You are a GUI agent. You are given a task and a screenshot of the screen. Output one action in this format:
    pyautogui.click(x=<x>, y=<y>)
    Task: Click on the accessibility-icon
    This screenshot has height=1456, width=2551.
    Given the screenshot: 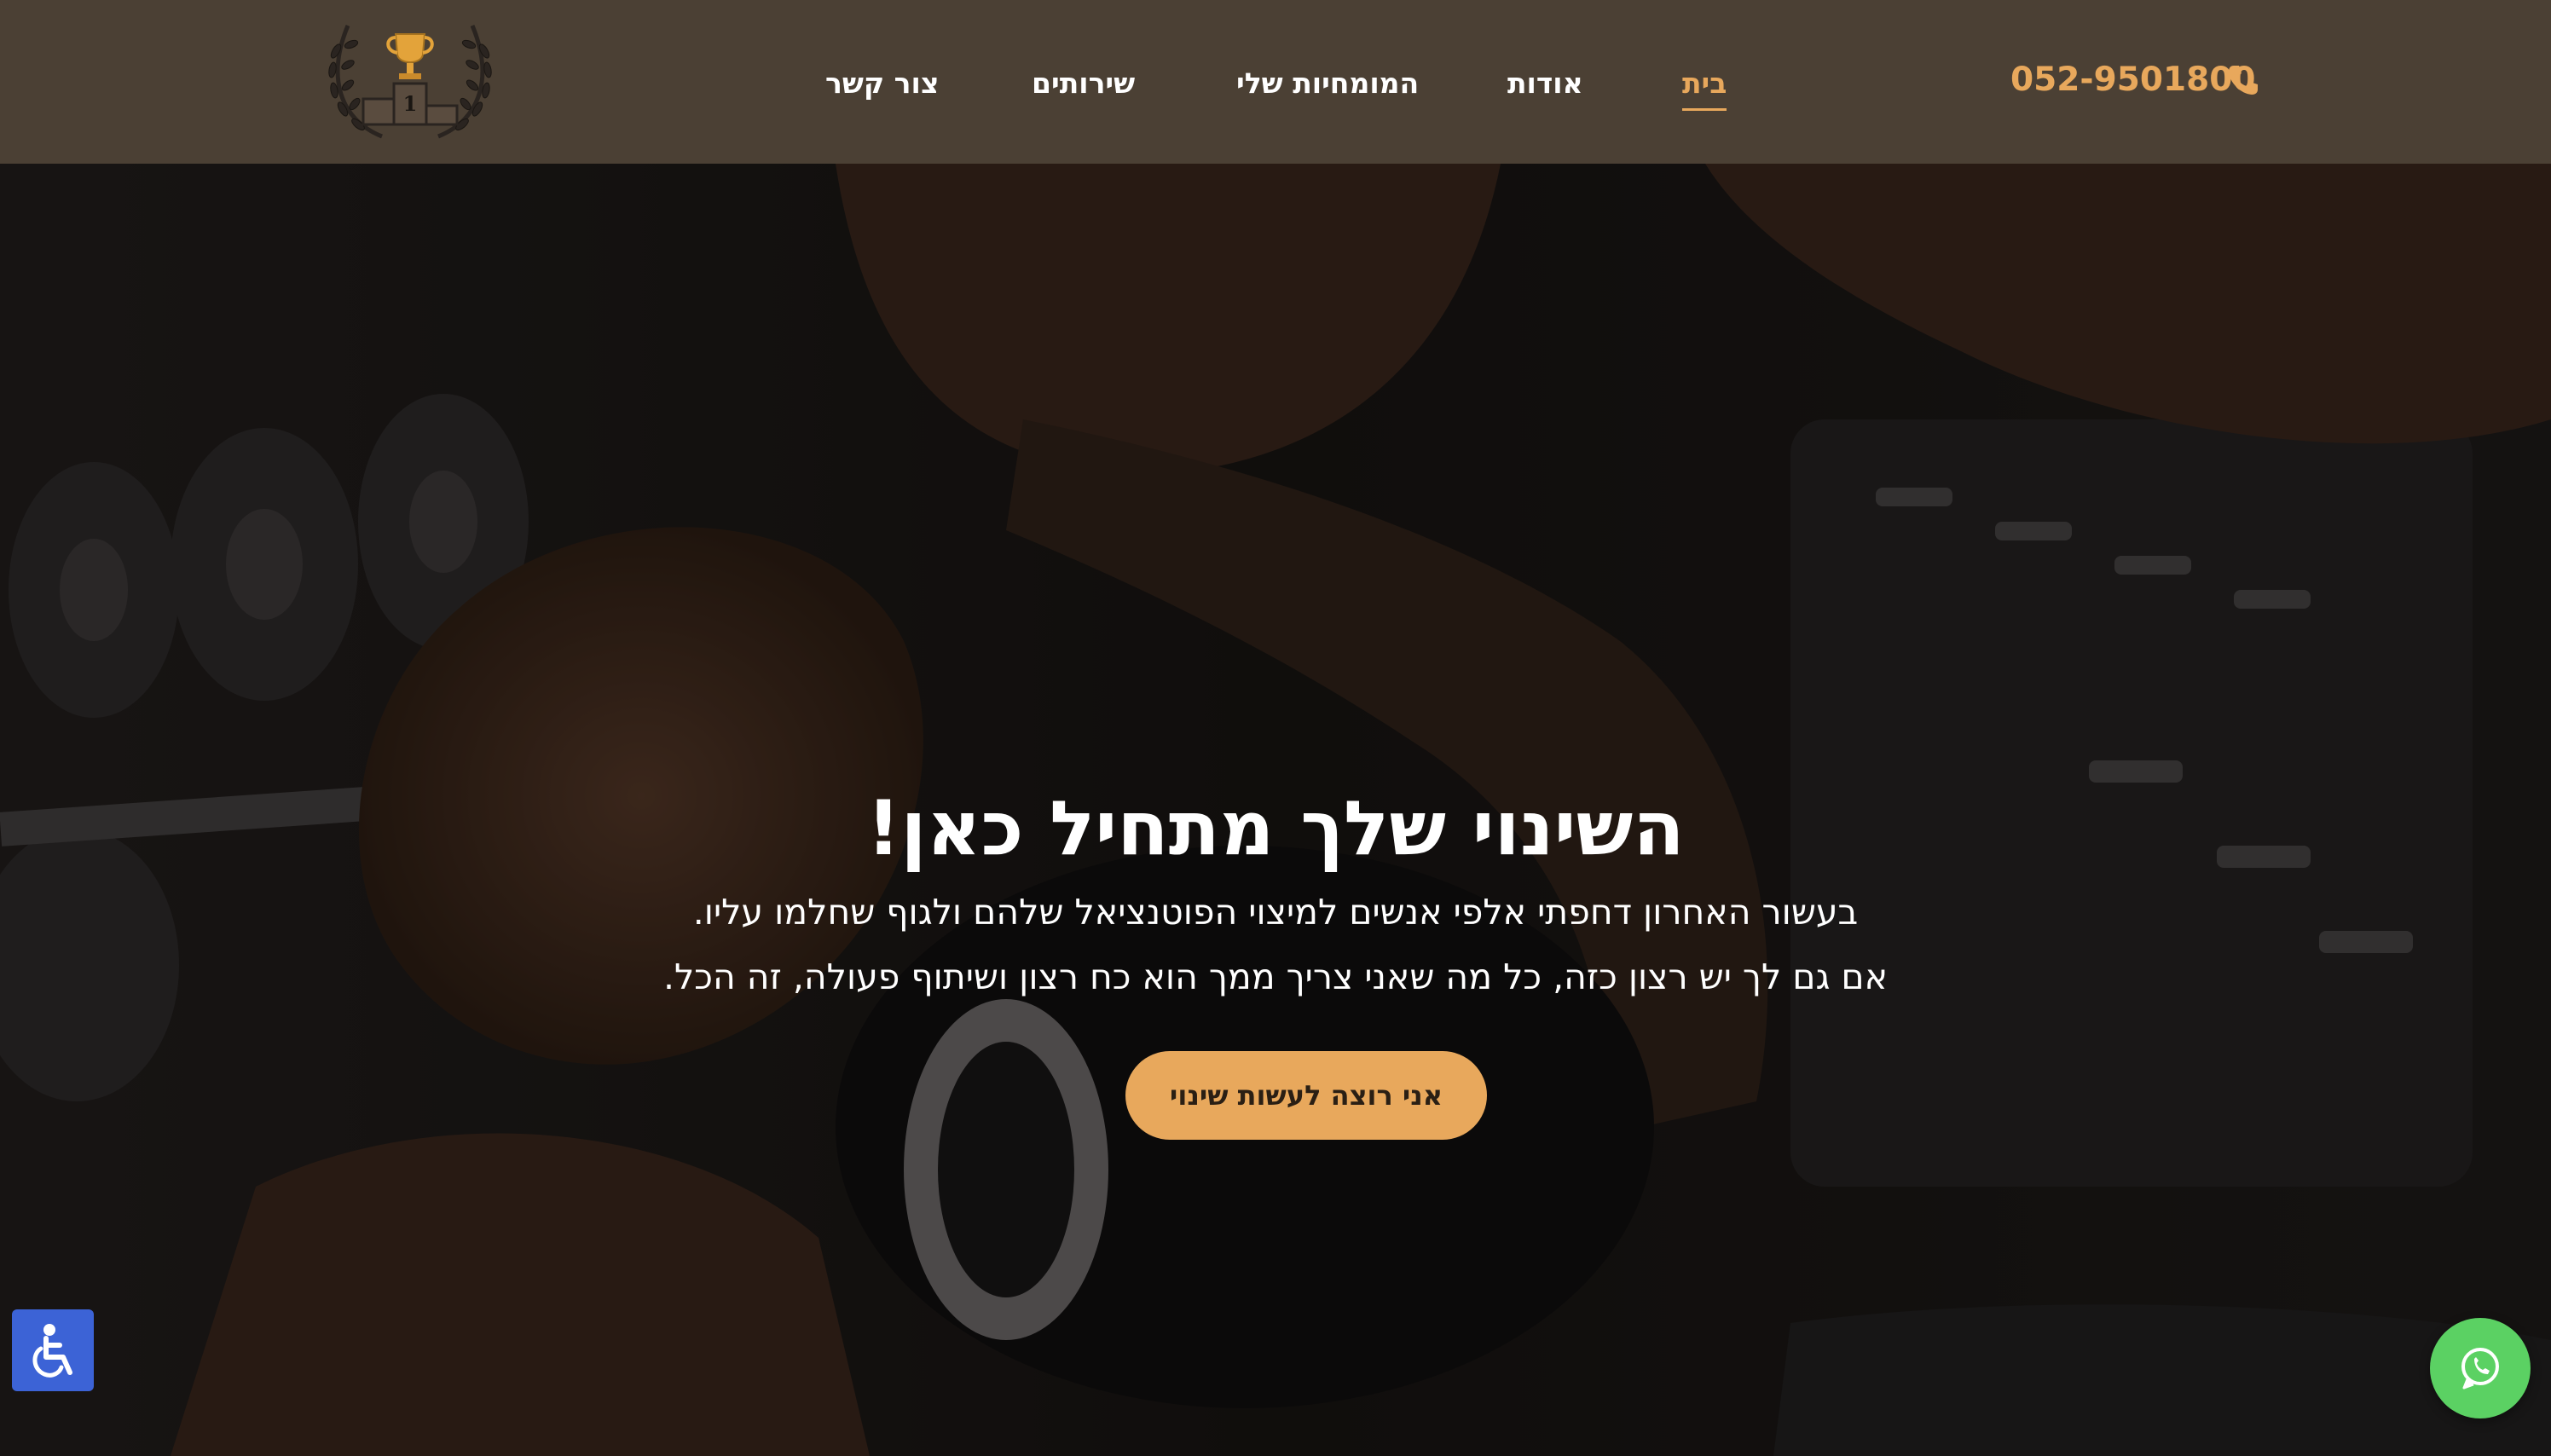 What is the action you would take?
    pyautogui.click(x=52, y=1351)
    